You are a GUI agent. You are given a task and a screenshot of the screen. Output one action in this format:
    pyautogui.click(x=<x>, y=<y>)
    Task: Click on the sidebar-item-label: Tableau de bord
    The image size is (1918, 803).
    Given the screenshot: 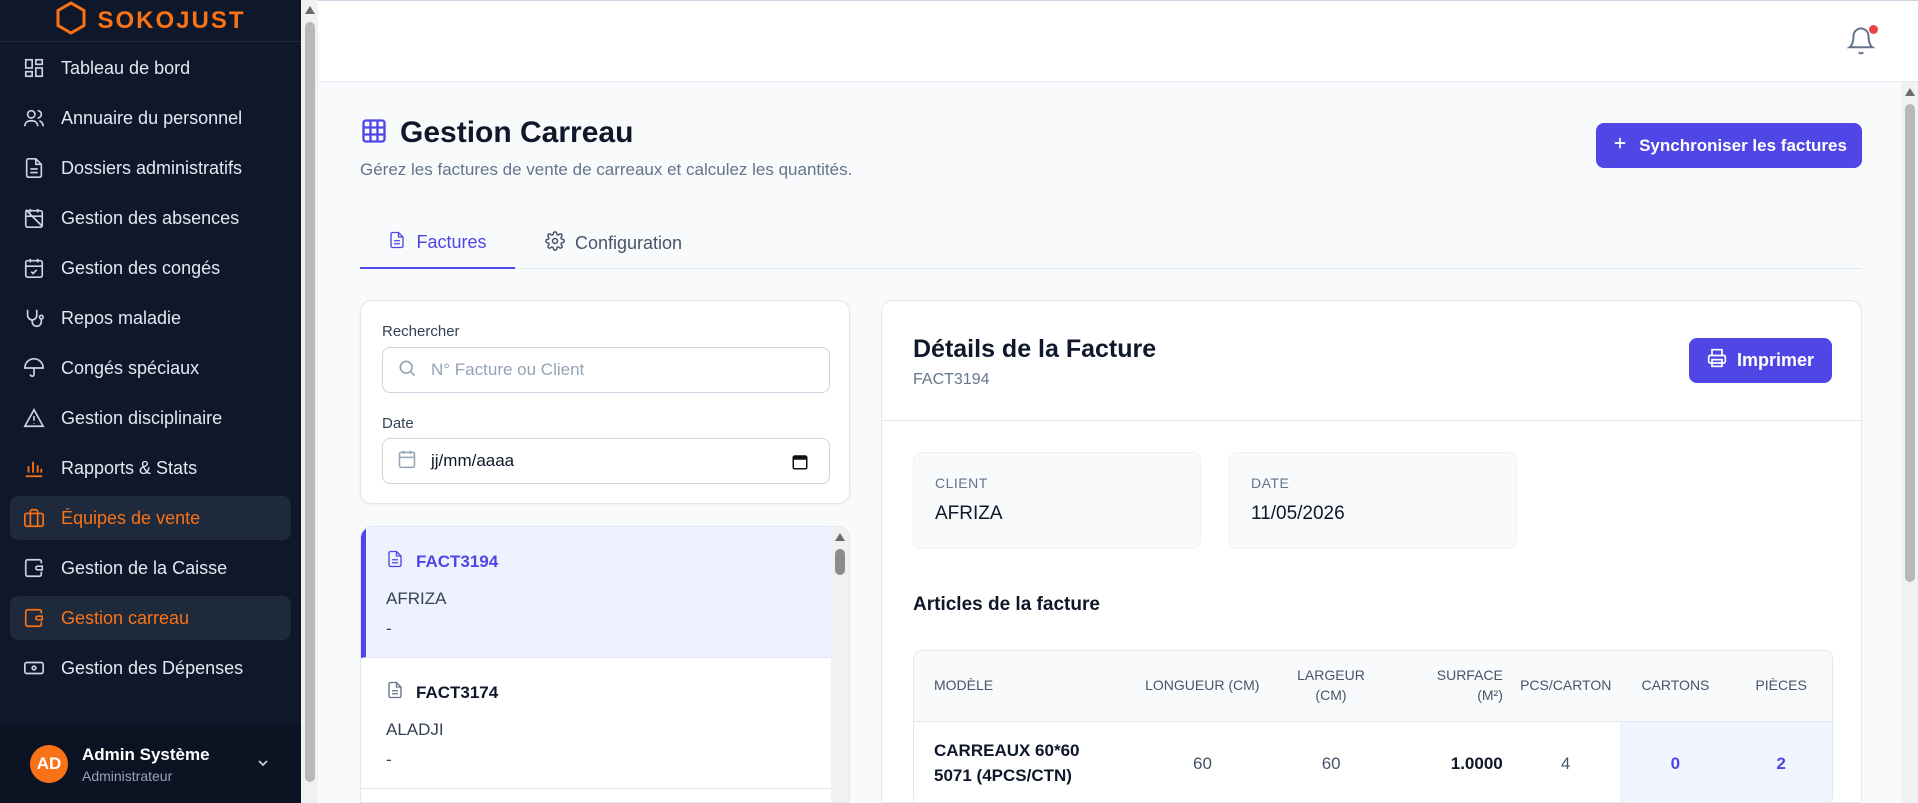 What is the action you would take?
    pyautogui.click(x=126, y=67)
    